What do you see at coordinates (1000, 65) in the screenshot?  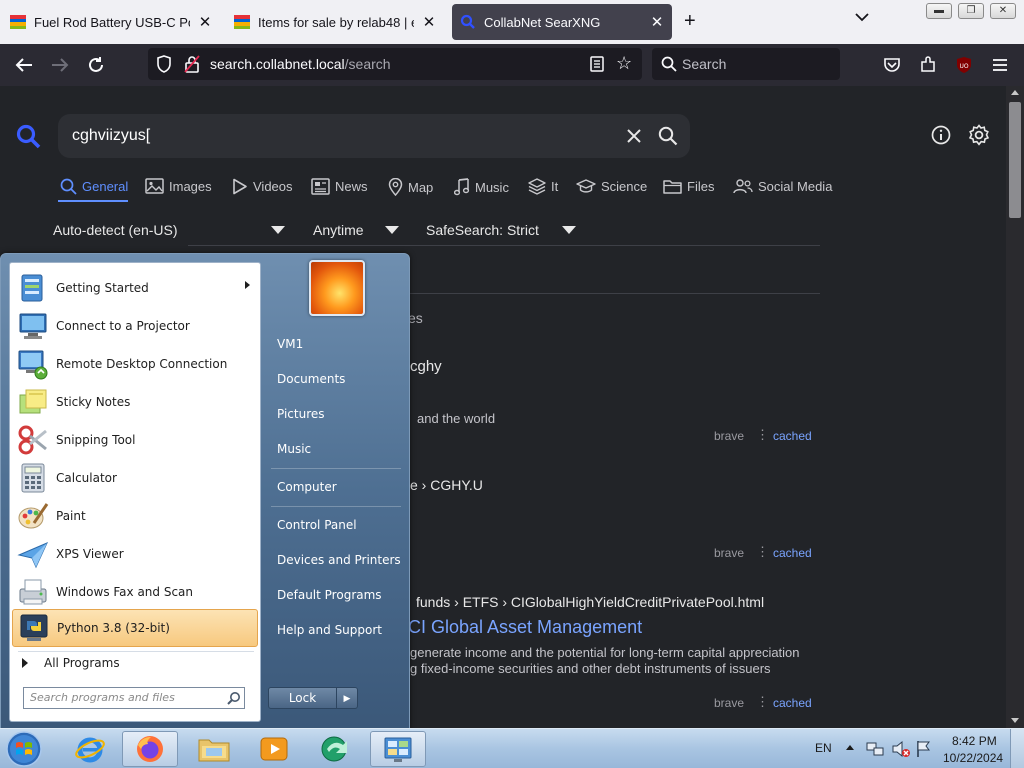 I see `hamburger-menu-icon` at bounding box center [1000, 65].